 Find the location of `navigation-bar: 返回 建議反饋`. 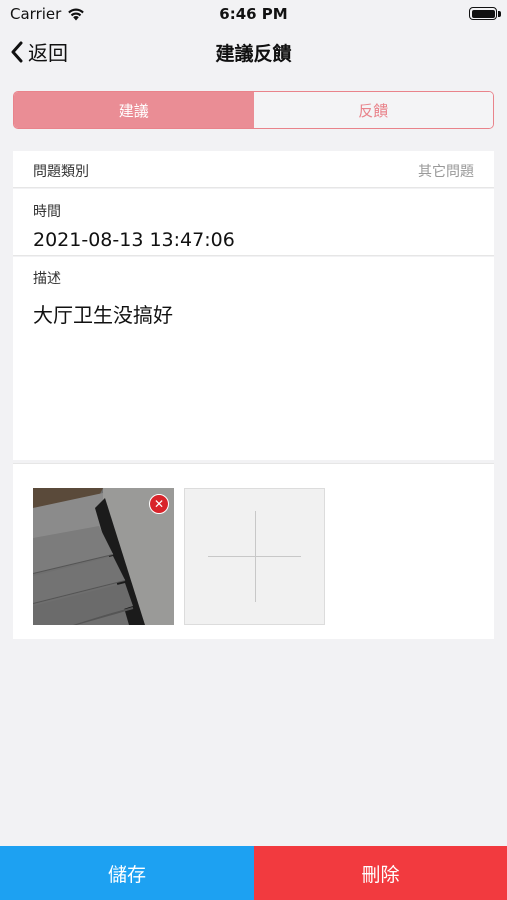

navigation-bar: 返回 建議反饋 is located at coordinates (253, 52).